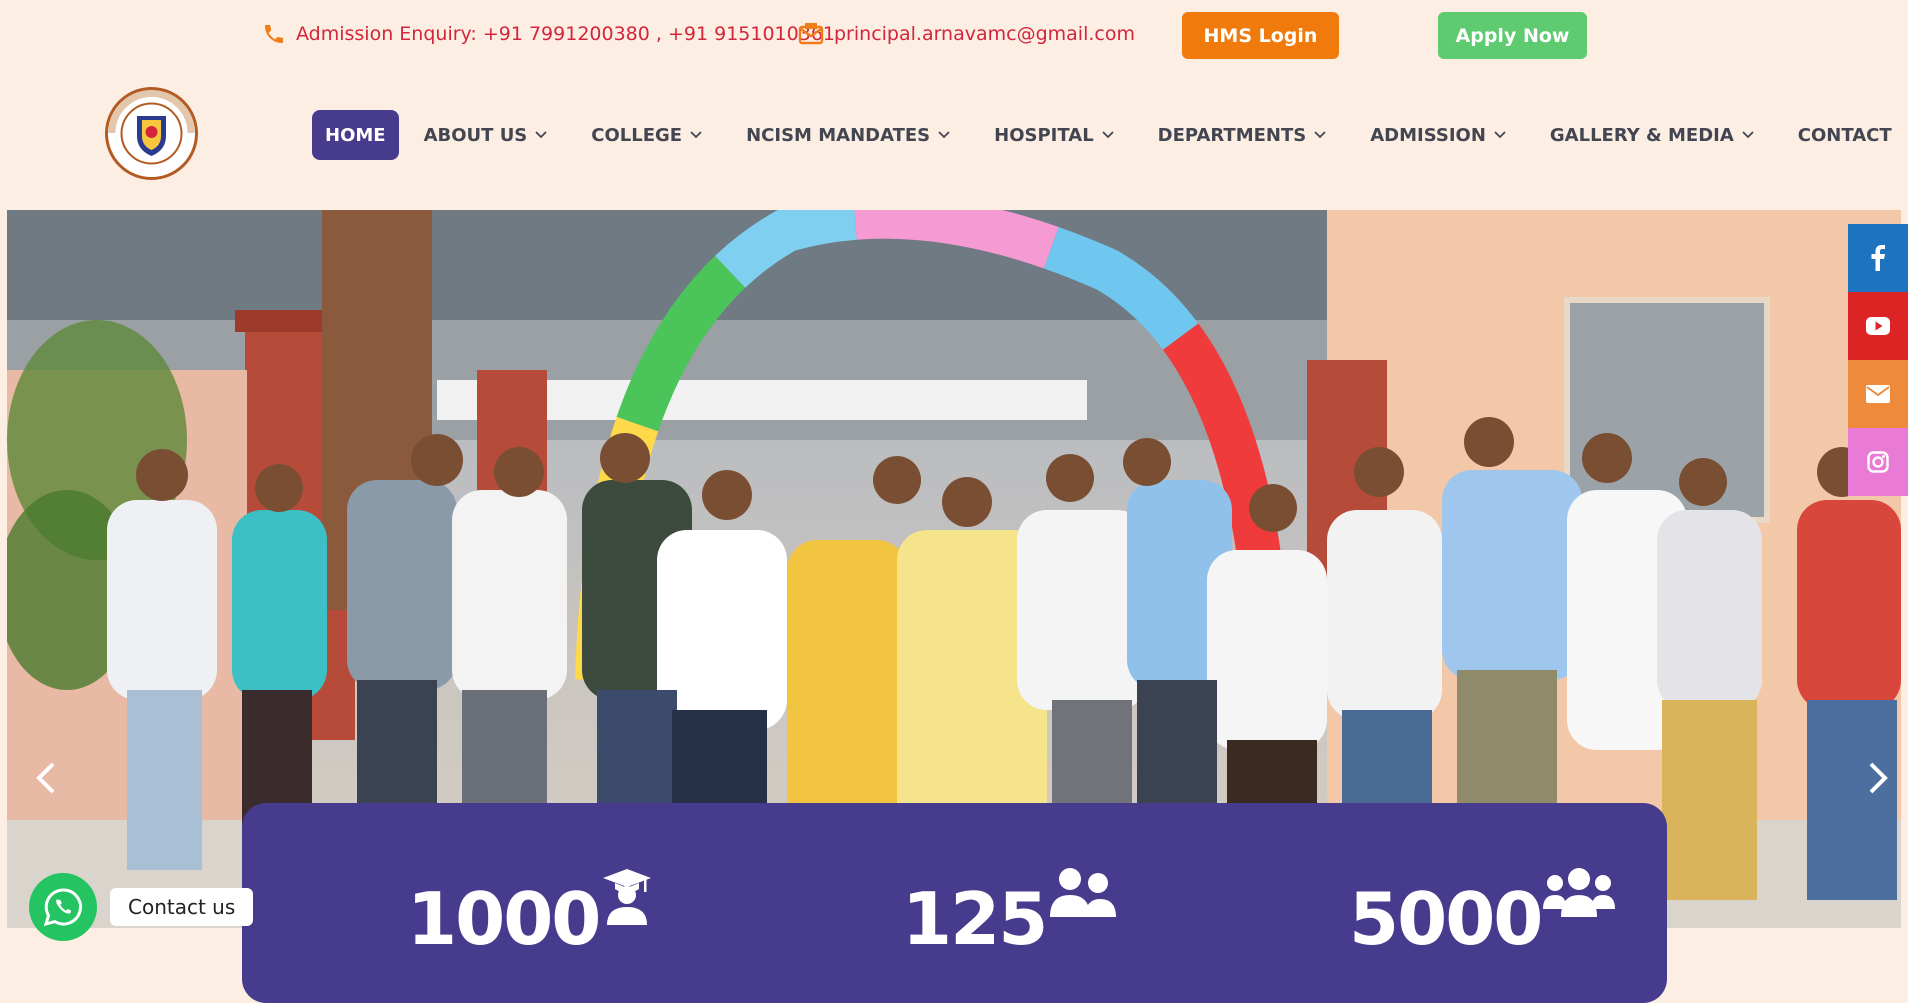 This screenshot has height=1003, width=1908. I want to click on nav-item-label: DEPARTMENTS, so click(1232, 135).